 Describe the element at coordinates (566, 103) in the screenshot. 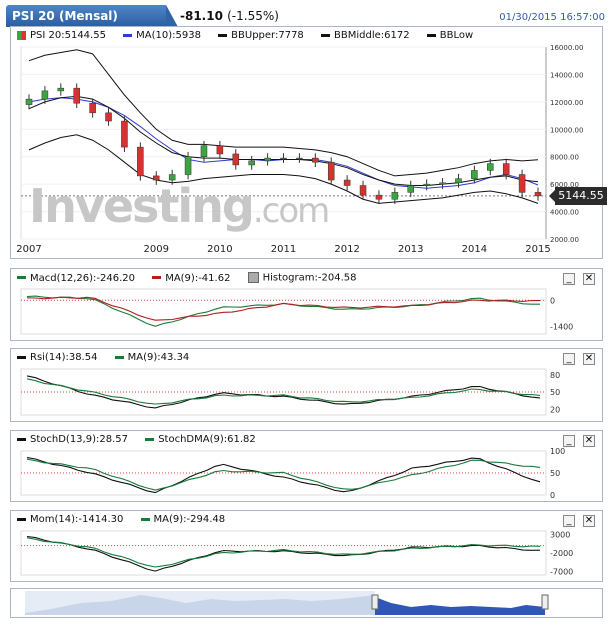

I see `y-tick-label: 12000.00` at that location.